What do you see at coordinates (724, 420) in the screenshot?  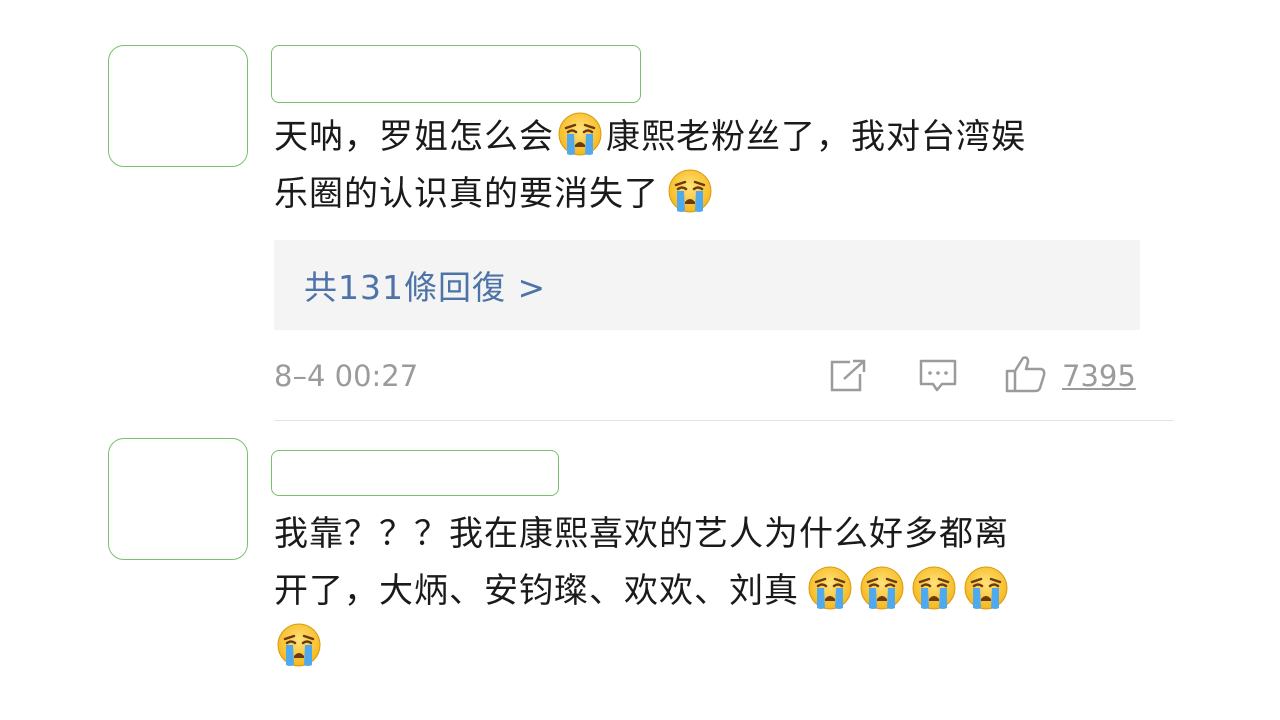 I see `divider` at bounding box center [724, 420].